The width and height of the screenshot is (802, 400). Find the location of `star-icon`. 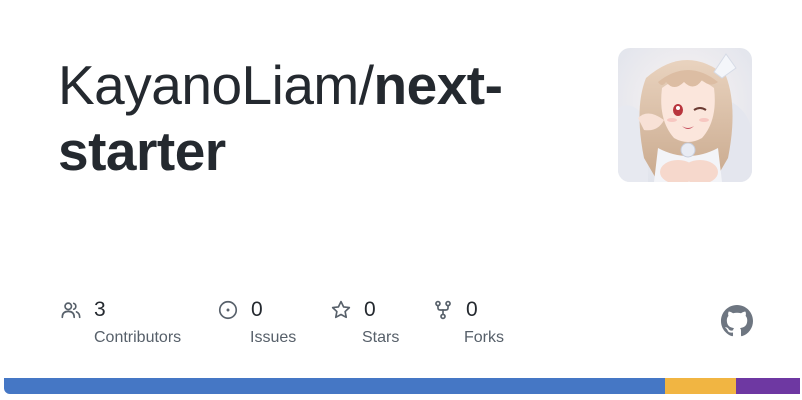

star-icon is located at coordinates (341, 310).